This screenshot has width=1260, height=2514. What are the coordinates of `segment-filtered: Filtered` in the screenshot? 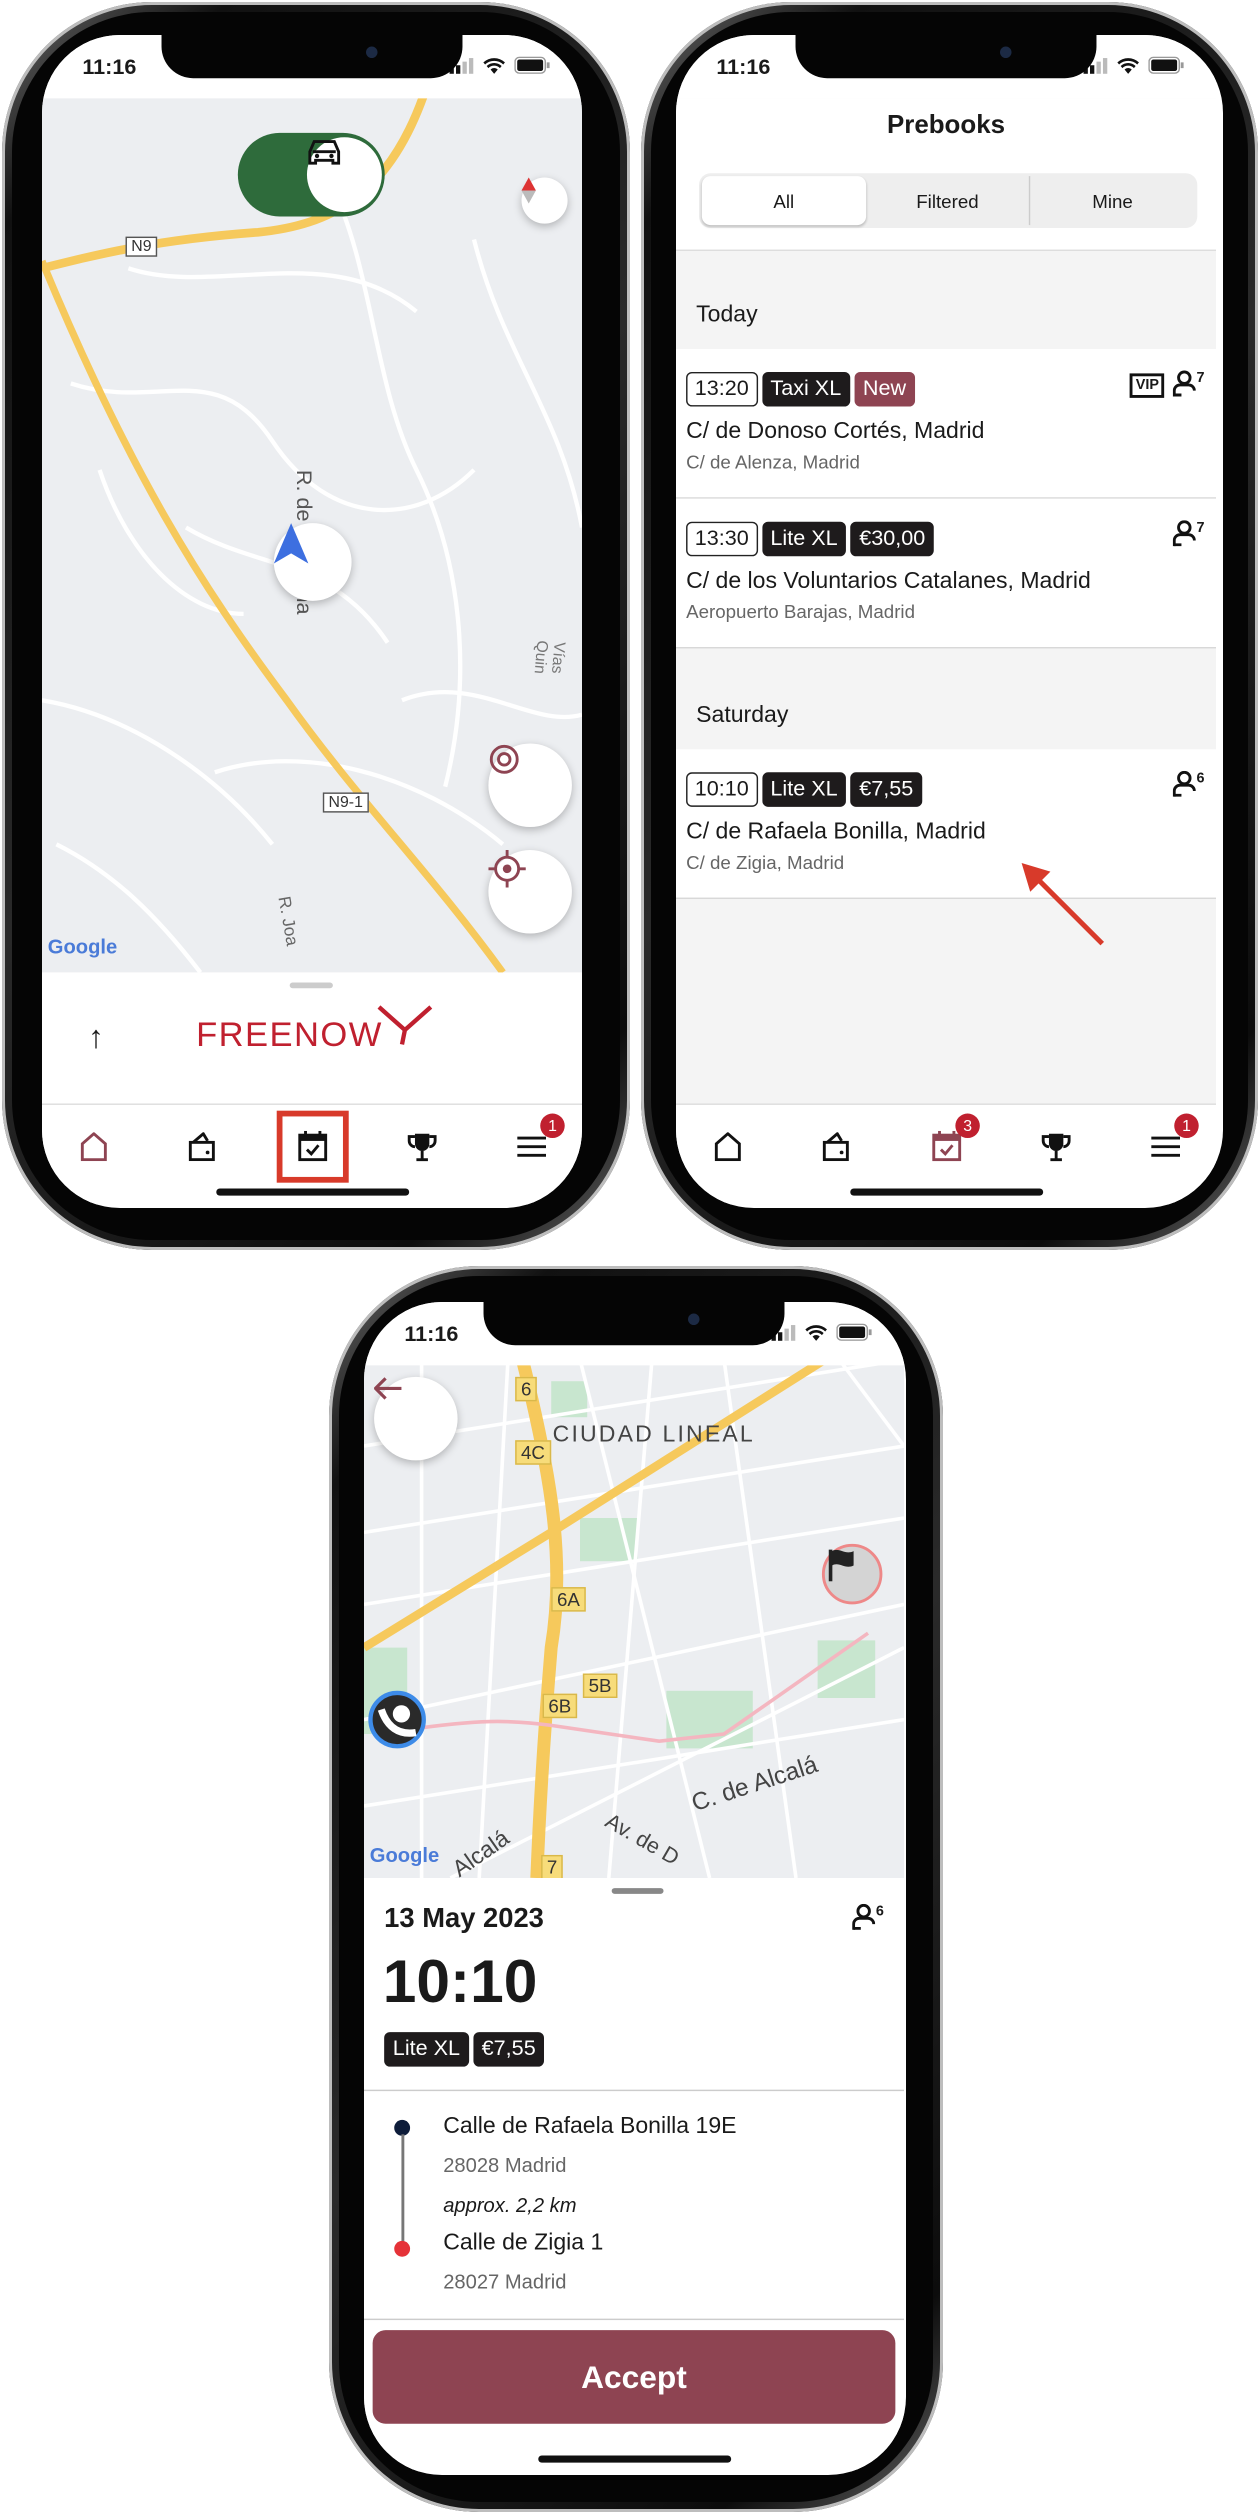 It's located at (948, 201).